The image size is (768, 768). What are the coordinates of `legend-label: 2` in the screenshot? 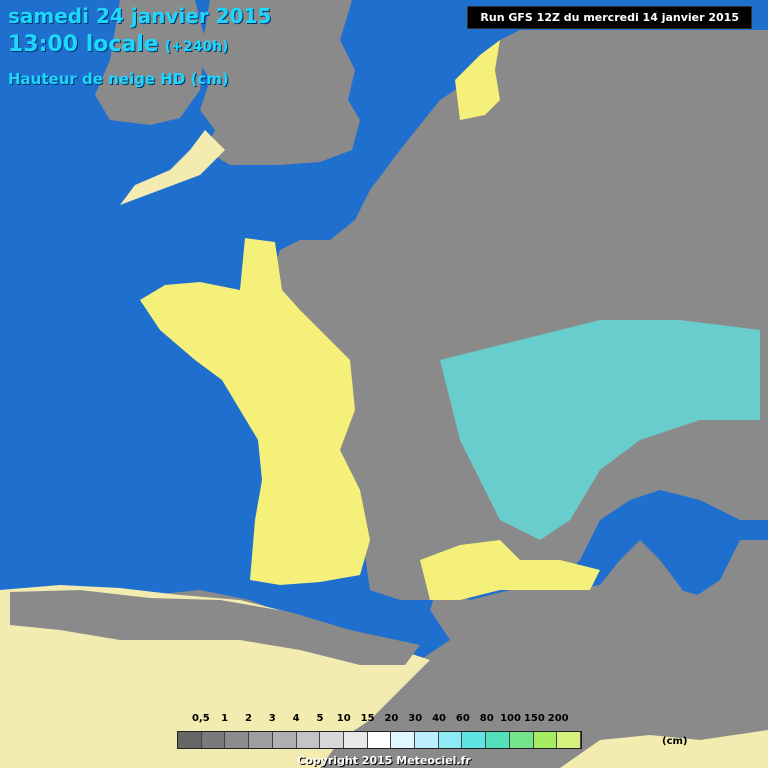 It's located at (248, 718).